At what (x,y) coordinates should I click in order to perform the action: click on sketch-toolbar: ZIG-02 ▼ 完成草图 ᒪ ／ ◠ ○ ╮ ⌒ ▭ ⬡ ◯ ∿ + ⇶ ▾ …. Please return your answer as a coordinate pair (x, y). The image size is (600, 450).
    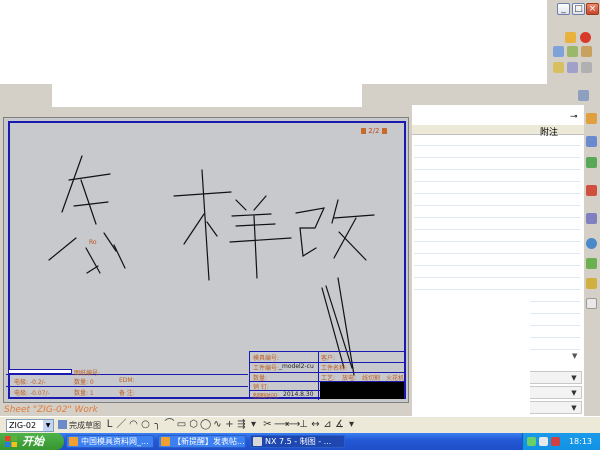
    Looking at the image, I should click on (300, 424).